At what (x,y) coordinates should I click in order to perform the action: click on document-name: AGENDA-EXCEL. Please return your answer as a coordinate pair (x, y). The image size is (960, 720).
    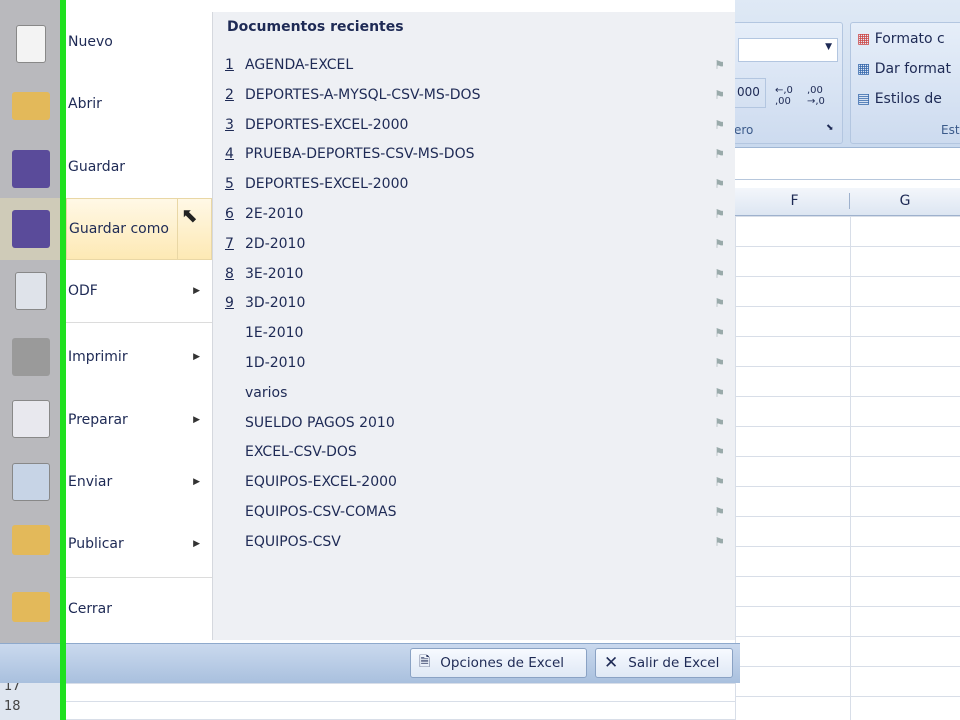
    Looking at the image, I should click on (299, 65).